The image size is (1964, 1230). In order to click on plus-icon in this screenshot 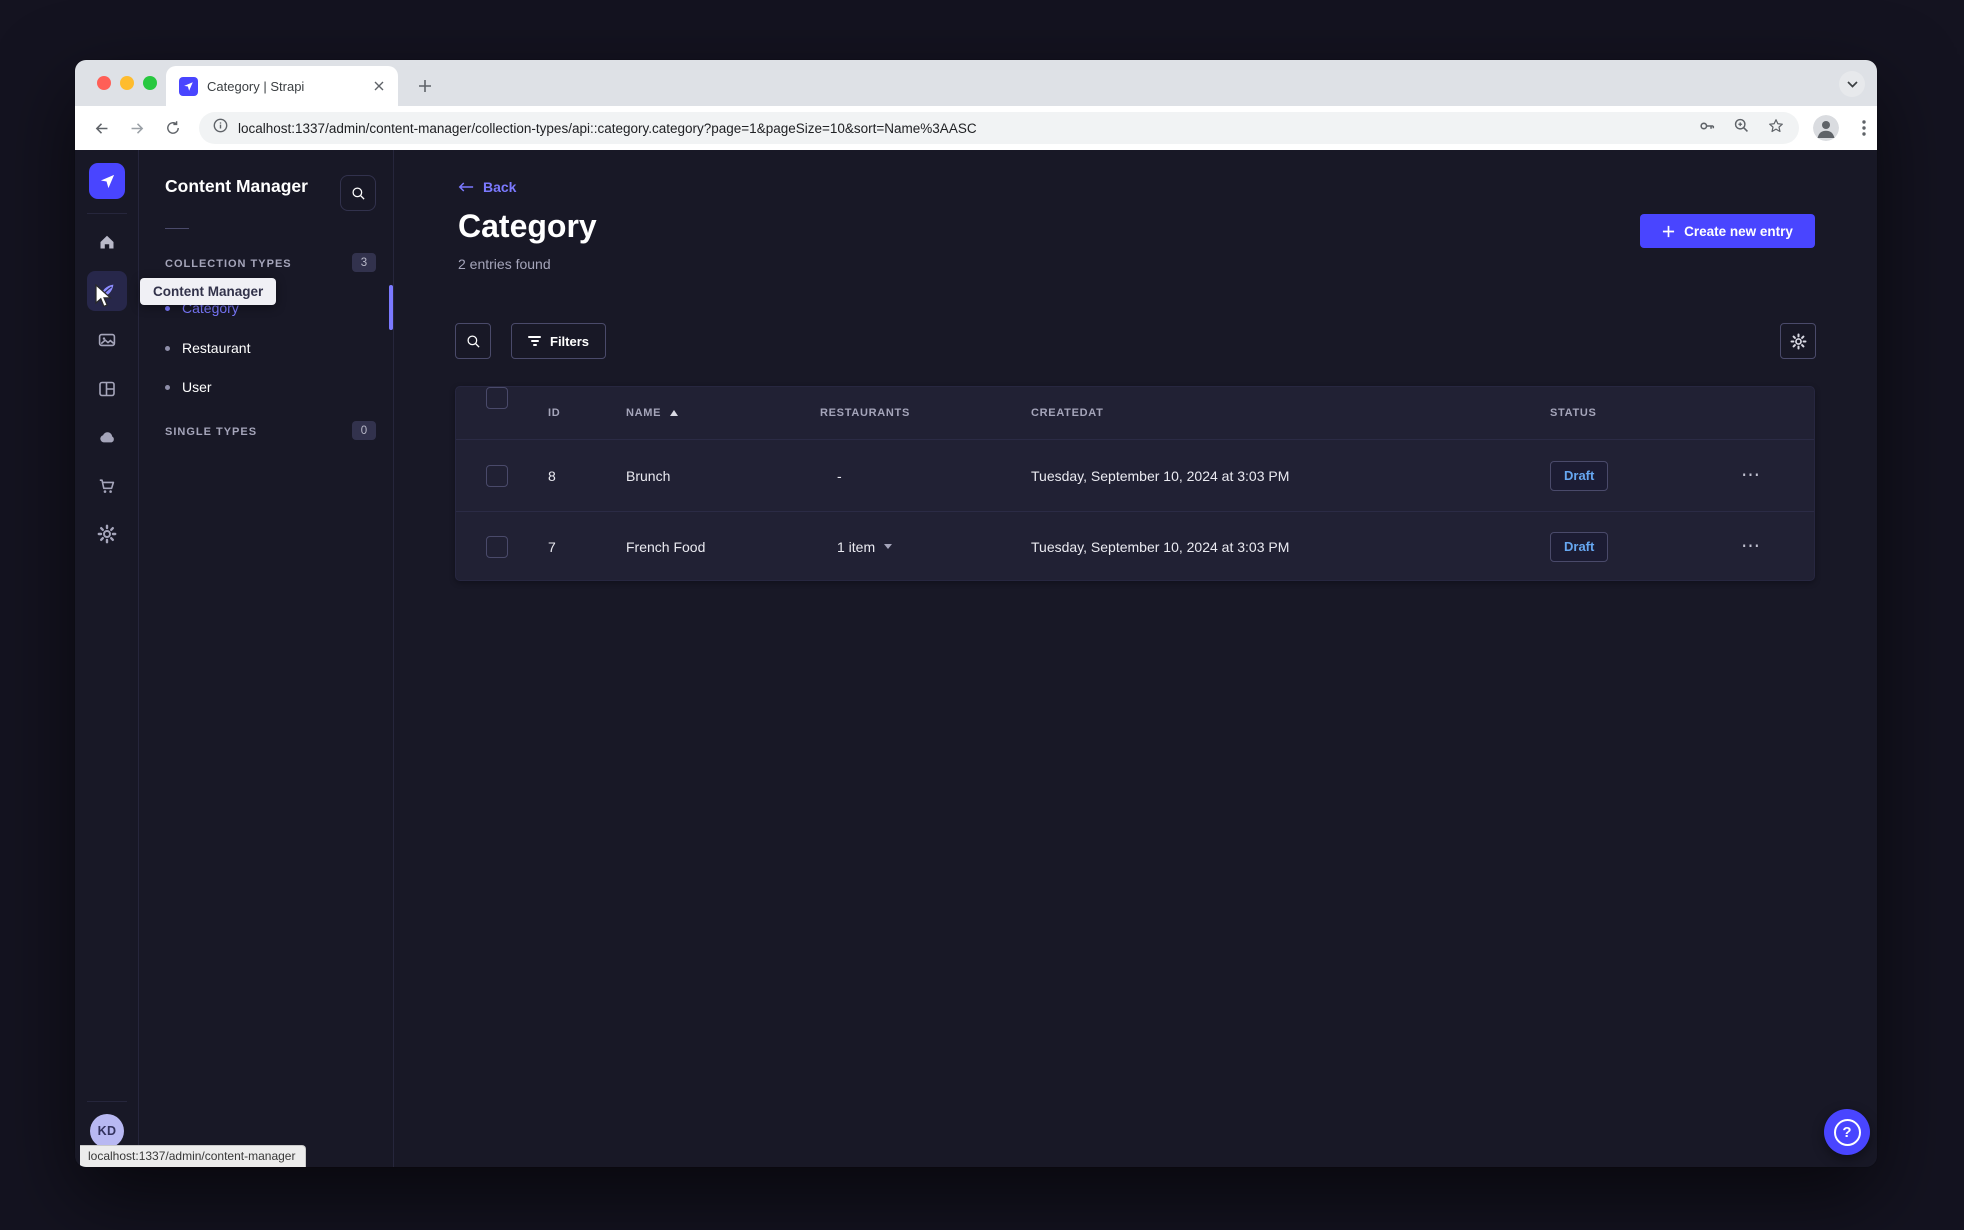, I will do `click(1669, 231)`.